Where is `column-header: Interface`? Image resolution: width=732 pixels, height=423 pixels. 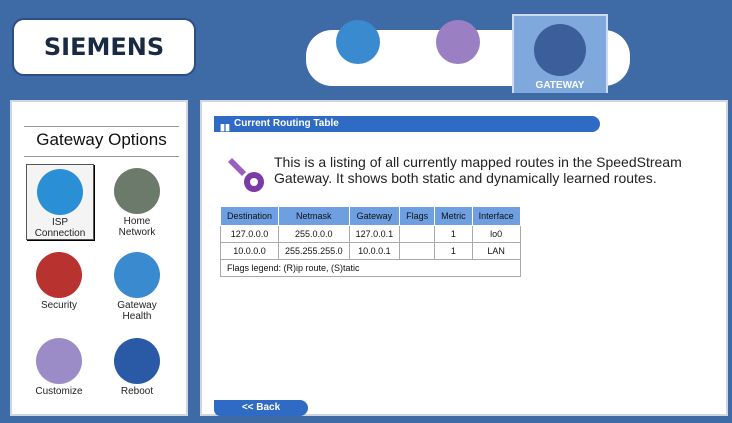 column-header: Interface is located at coordinates (496, 216).